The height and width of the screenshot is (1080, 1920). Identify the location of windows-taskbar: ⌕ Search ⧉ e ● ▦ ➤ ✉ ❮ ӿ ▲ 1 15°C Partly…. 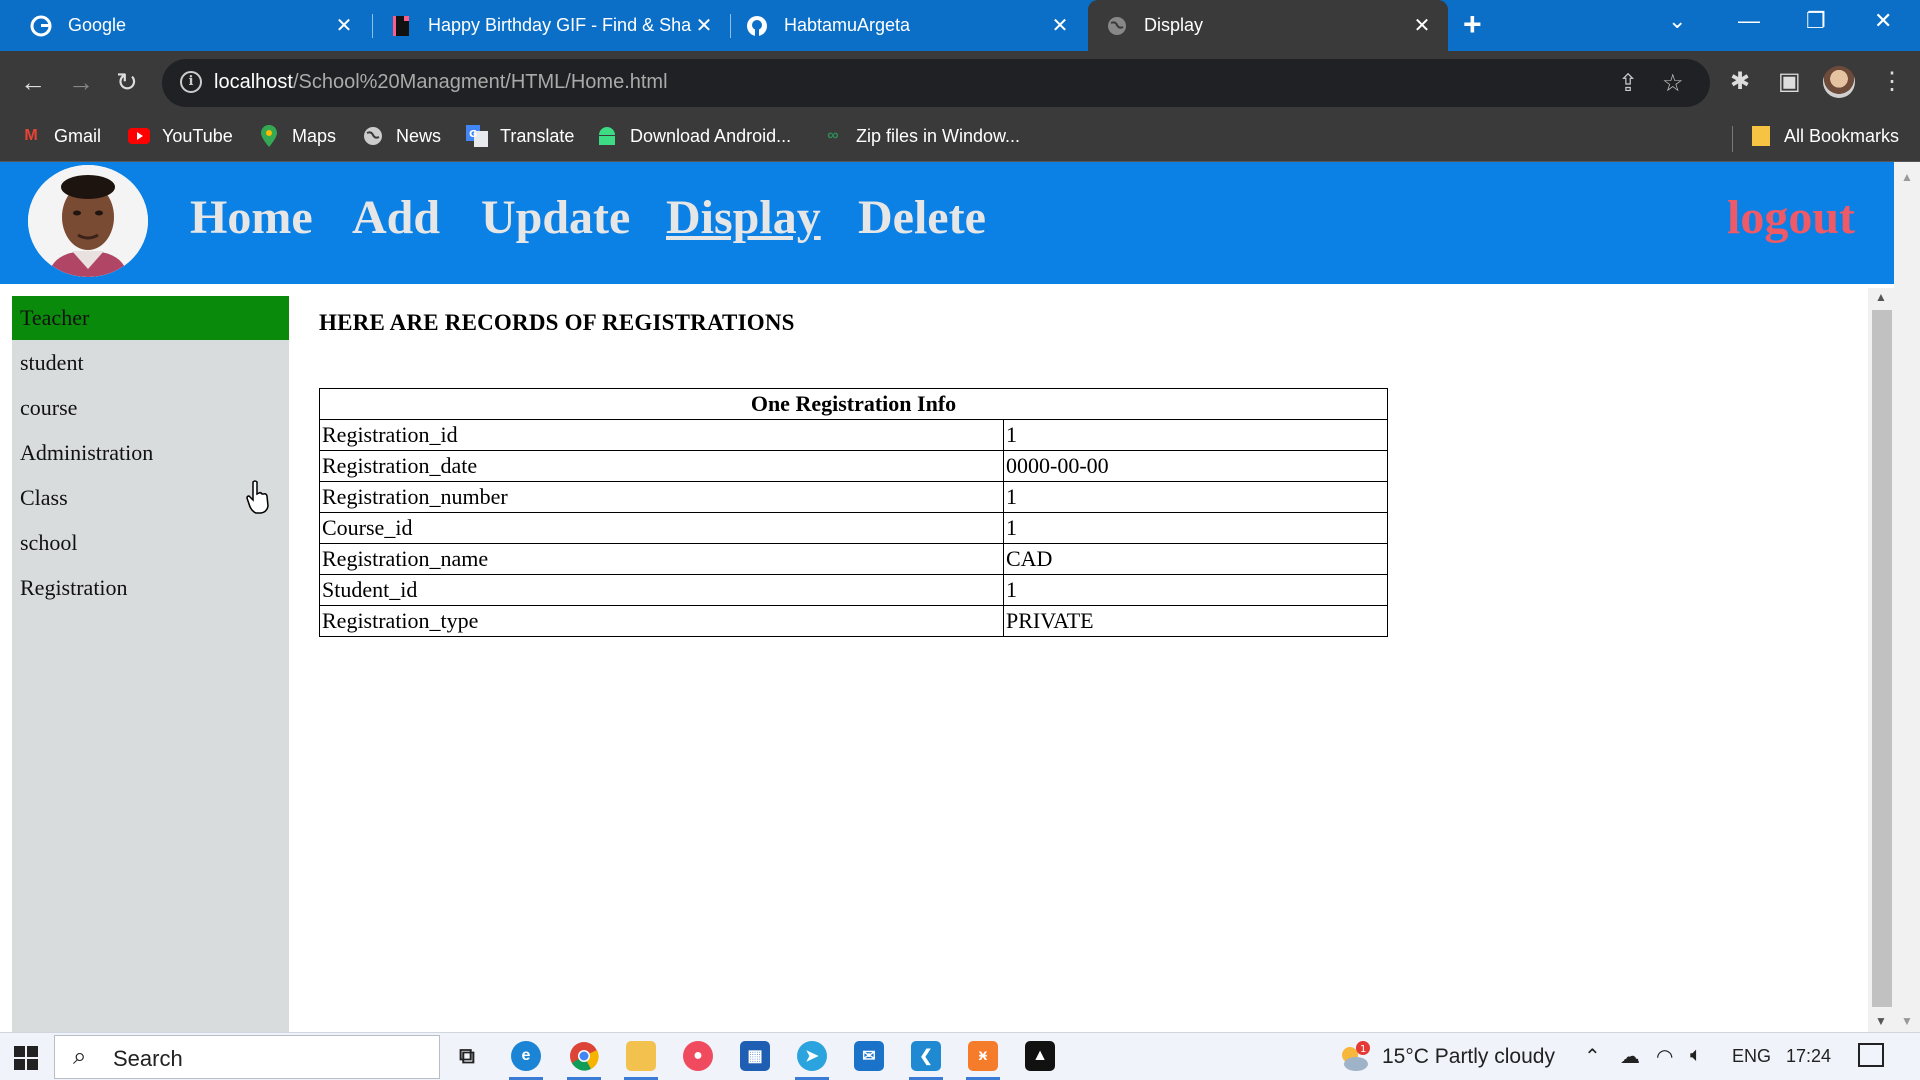
(960, 1056).